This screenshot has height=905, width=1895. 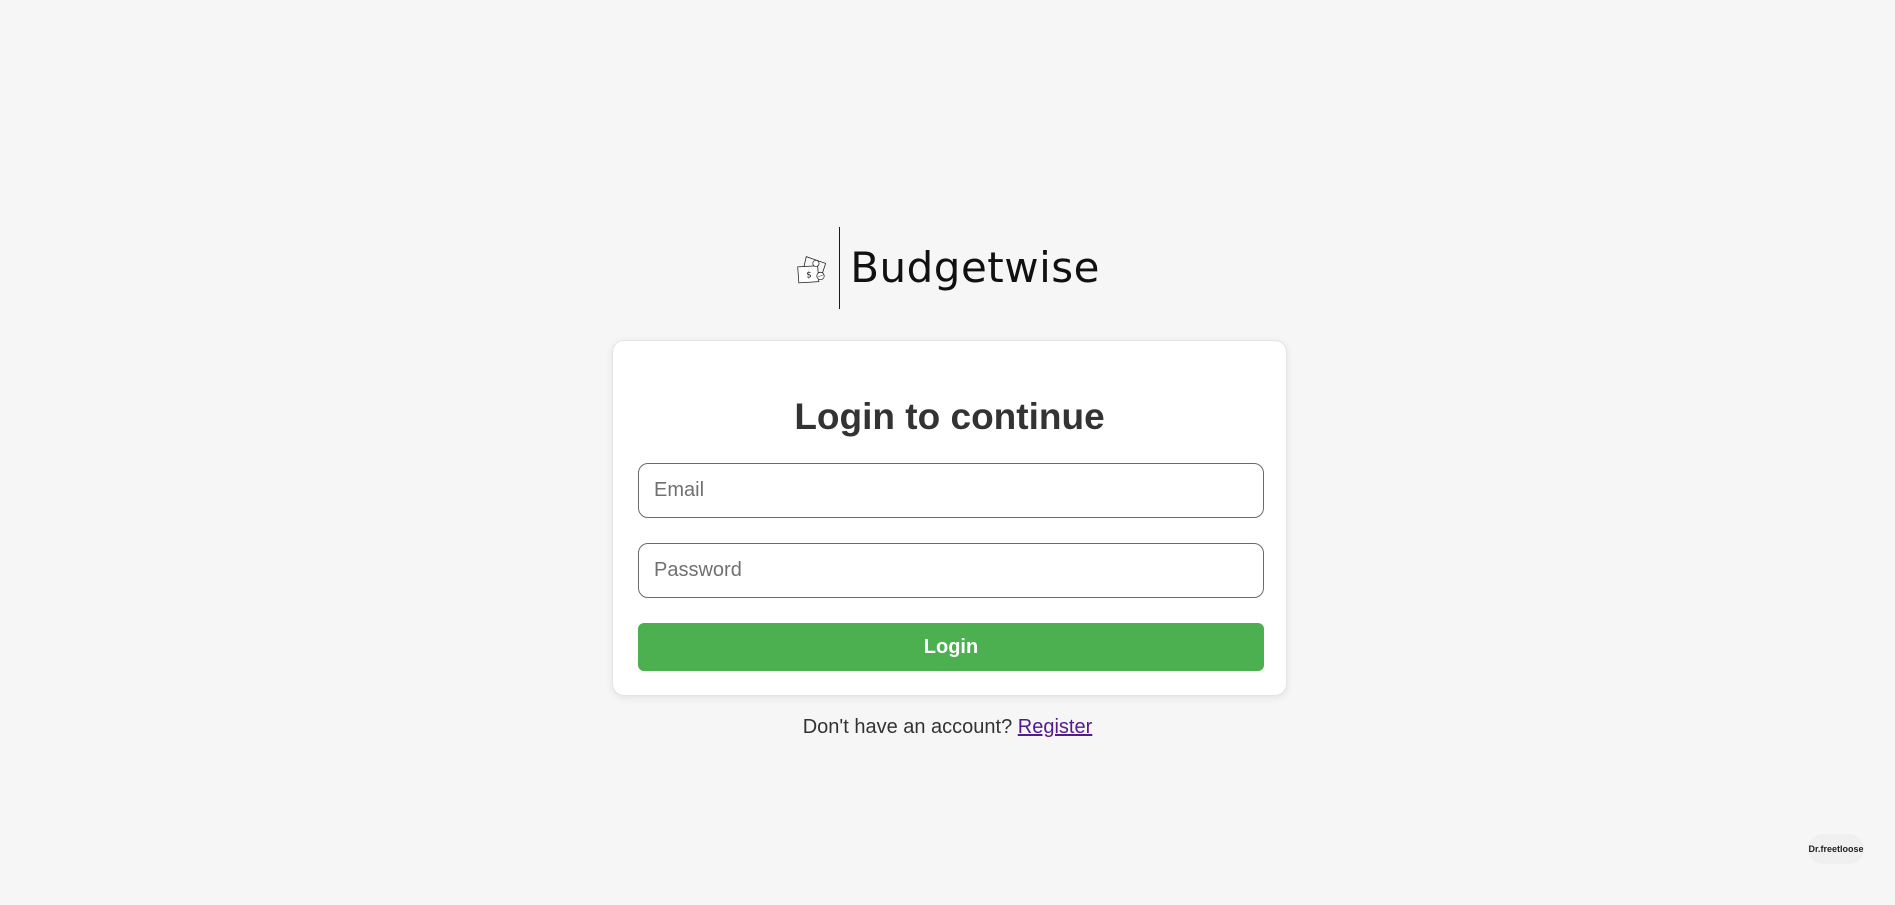 I want to click on login-card: Login to continue Login, so click(x=949, y=518).